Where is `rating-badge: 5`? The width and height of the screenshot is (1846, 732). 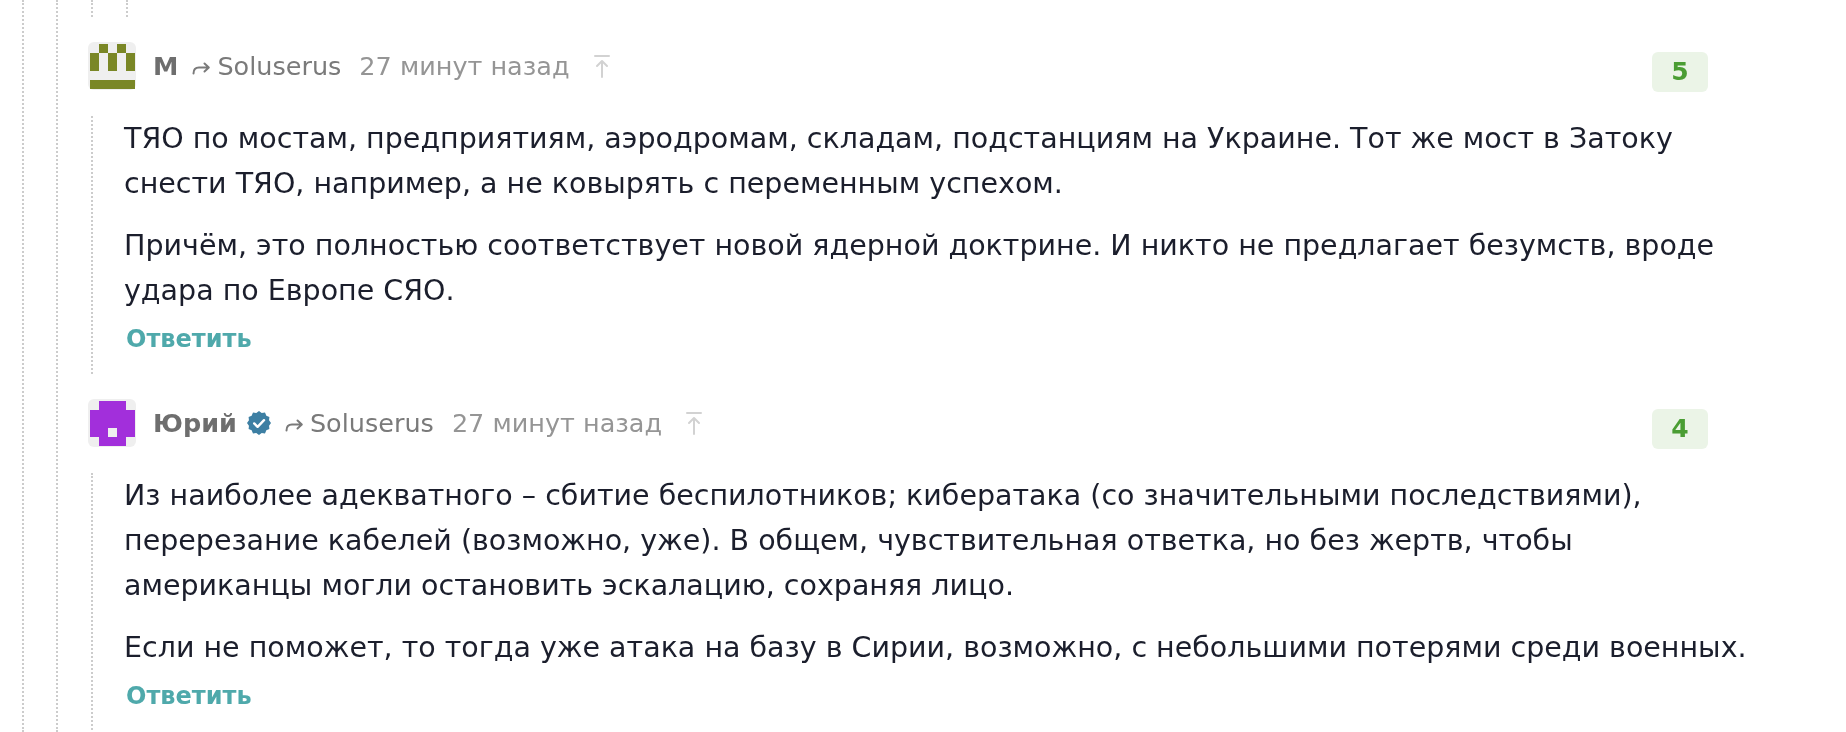 rating-badge: 5 is located at coordinates (1680, 72).